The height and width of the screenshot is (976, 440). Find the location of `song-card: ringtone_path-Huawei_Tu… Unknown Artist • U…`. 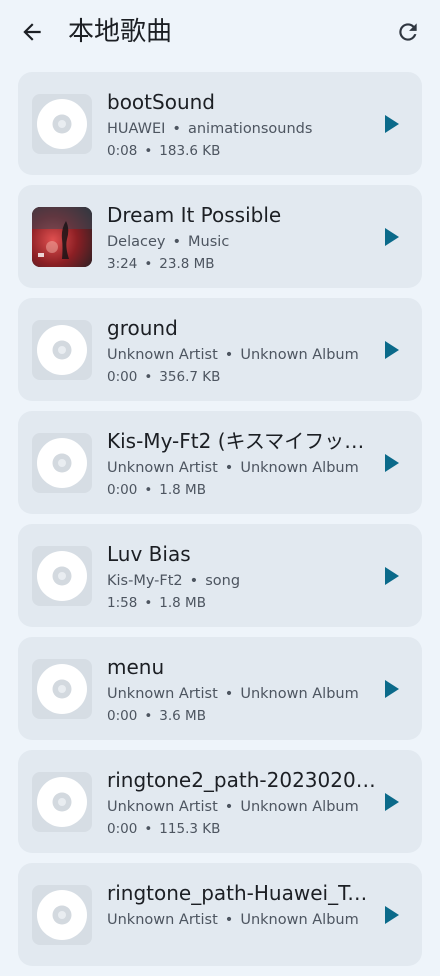

song-card: ringtone_path-Huawei_Tu… Unknown Artist • U… is located at coordinates (220, 914).